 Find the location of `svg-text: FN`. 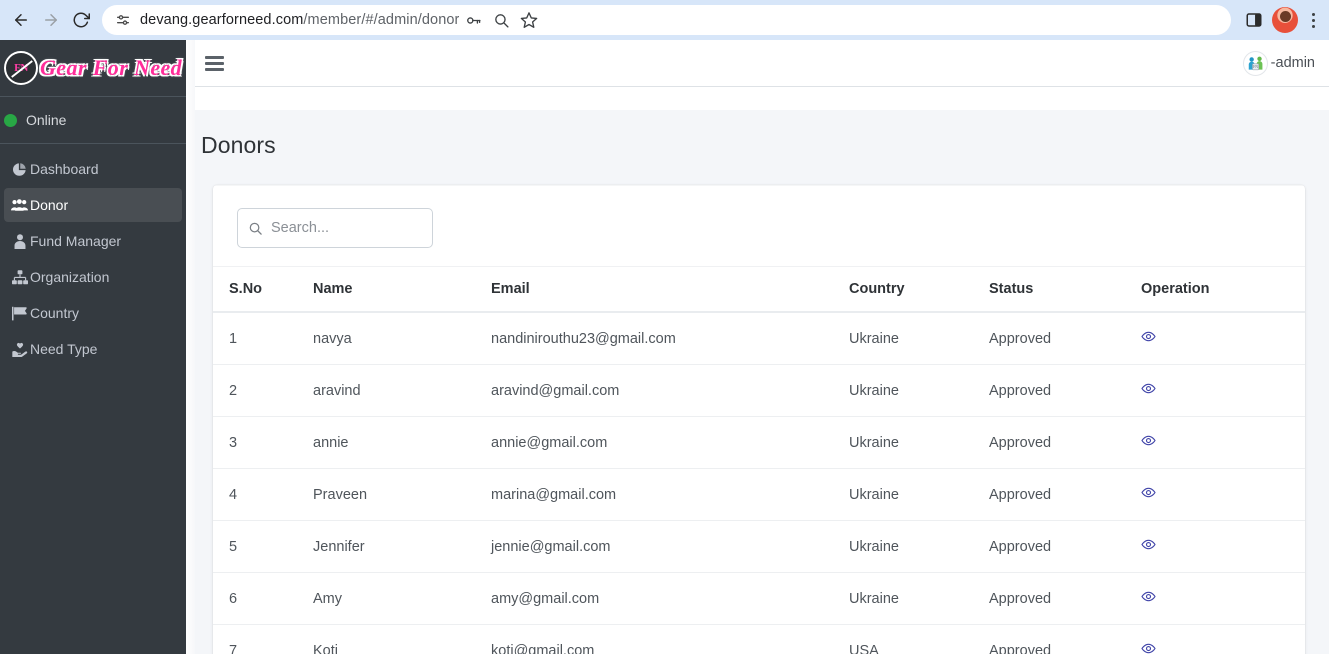

svg-text: FN is located at coordinates (1255, 67).